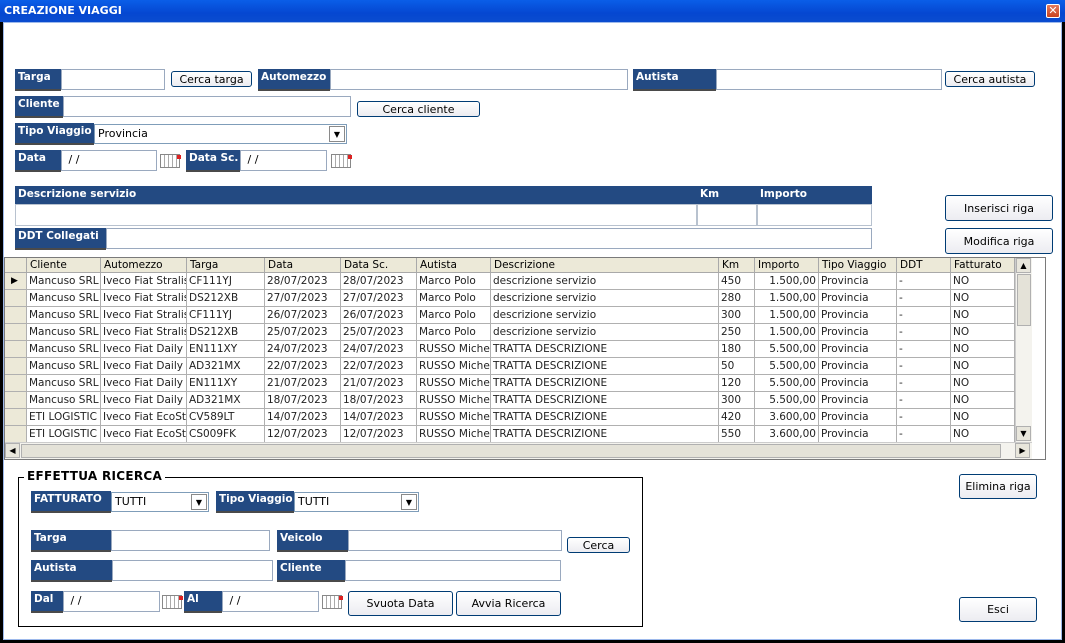 This screenshot has height=643, width=1065. What do you see at coordinates (303, 281) in the screenshot?
I see `table-cell: 28/07/2023` at bounding box center [303, 281].